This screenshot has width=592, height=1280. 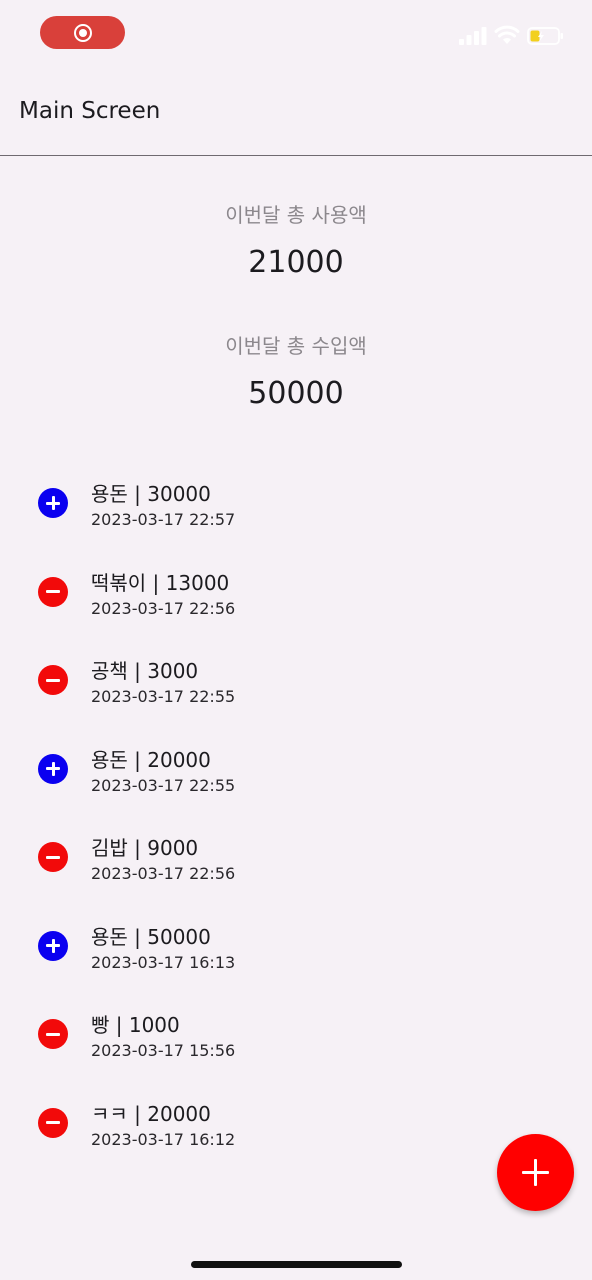 I want to click on add-transaction-button, so click(x=535, y=1172).